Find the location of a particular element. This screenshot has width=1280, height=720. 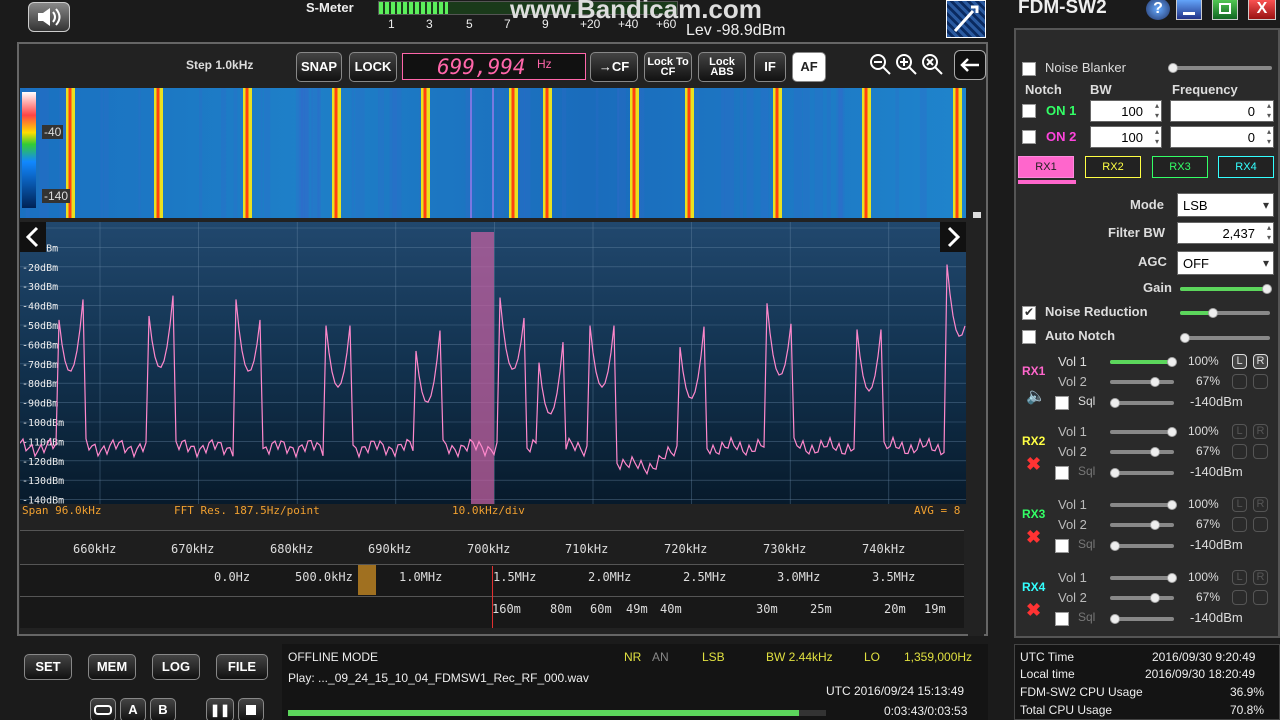

scroll-thumb is located at coordinates (977, 215).